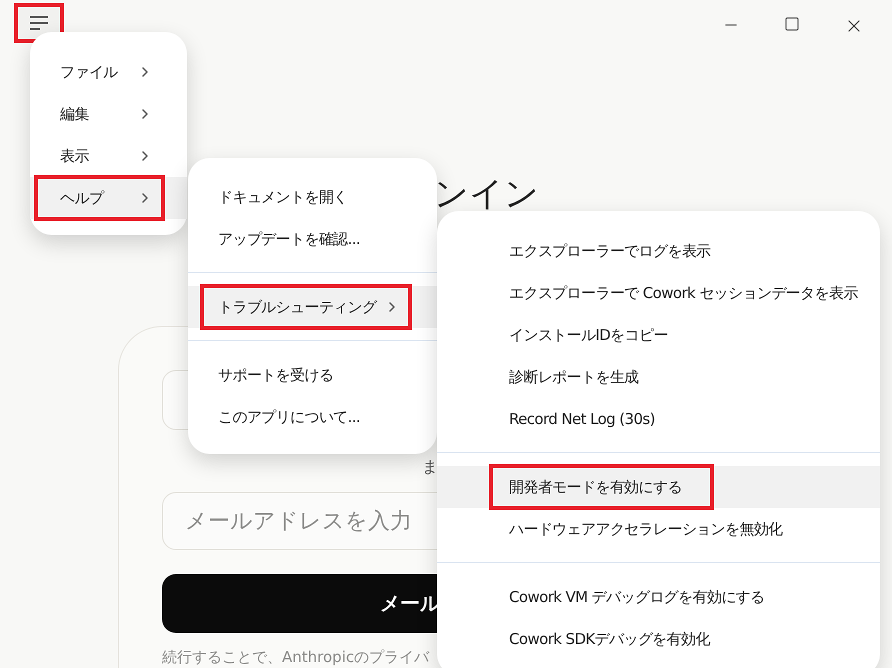 This screenshot has height=668, width=892. Describe the element at coordinates (658, 487) in the screenshot. I see `menu-item: 開発者モードを有効にする` at that location.